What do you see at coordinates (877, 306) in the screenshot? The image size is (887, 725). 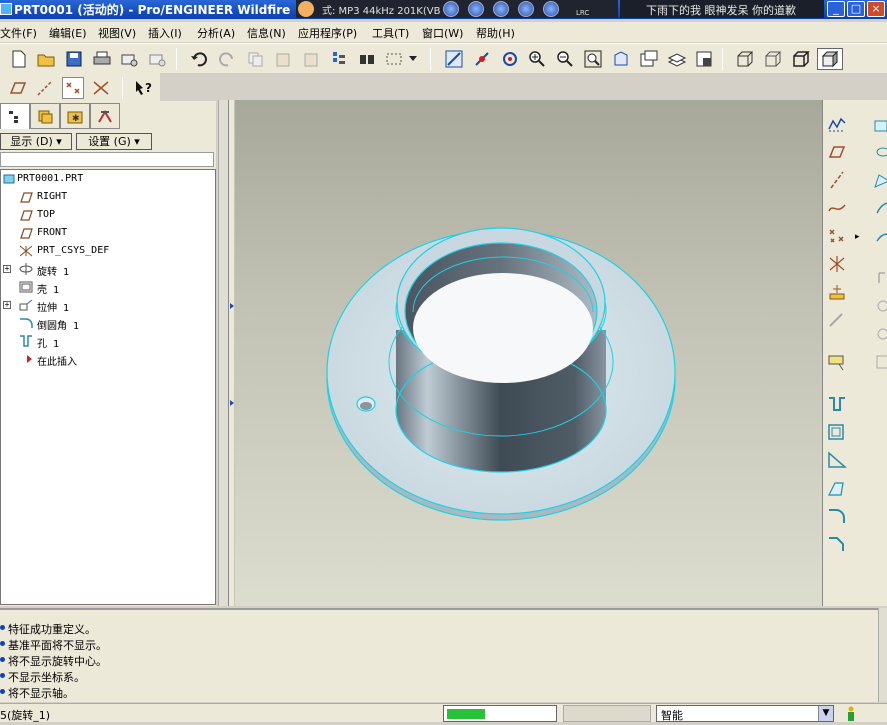 I see `cosmetic-tool-icon` at bounding box center [877, 306].